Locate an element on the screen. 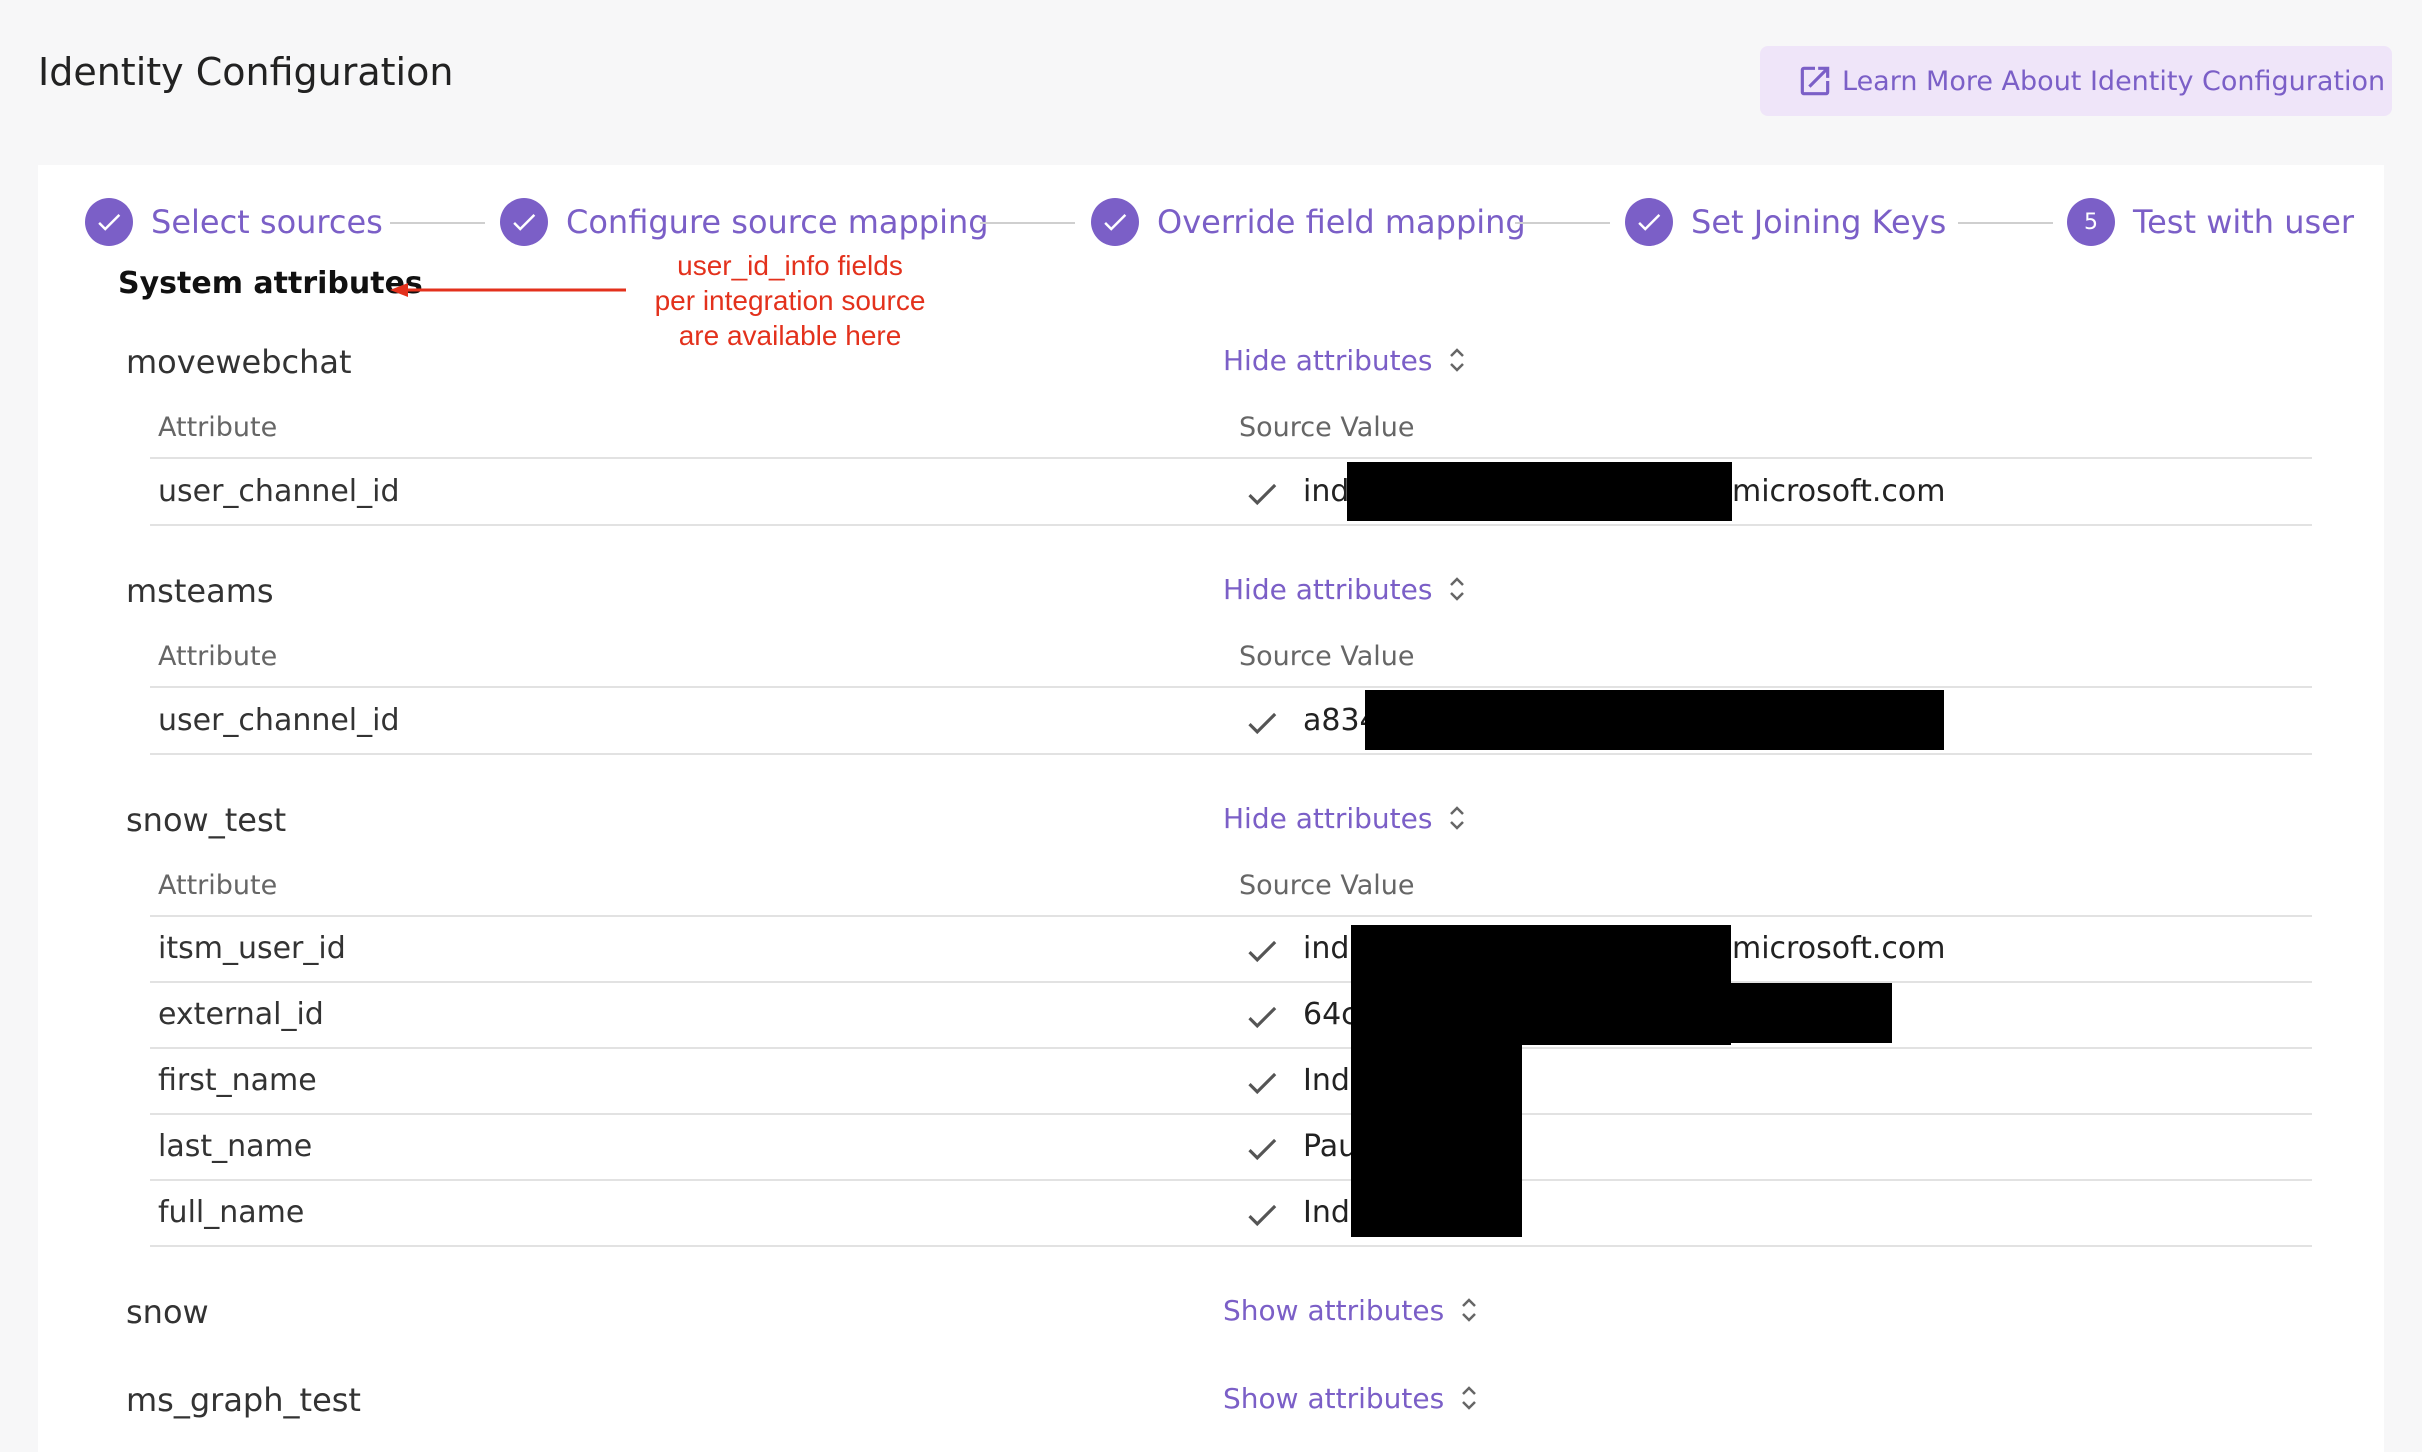  step-test-with-user: 5 Test with user is located at coordinates (2210, 222).